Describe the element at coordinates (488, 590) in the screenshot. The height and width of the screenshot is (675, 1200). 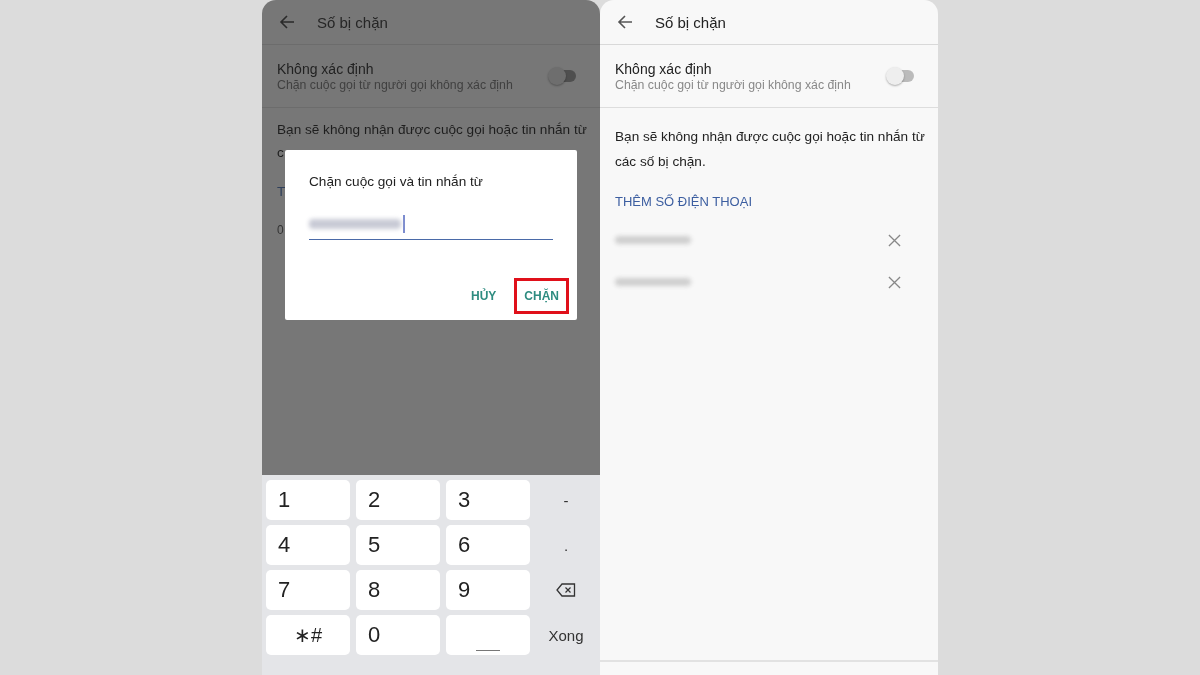
I see `keyboard-key: 9` at that location.